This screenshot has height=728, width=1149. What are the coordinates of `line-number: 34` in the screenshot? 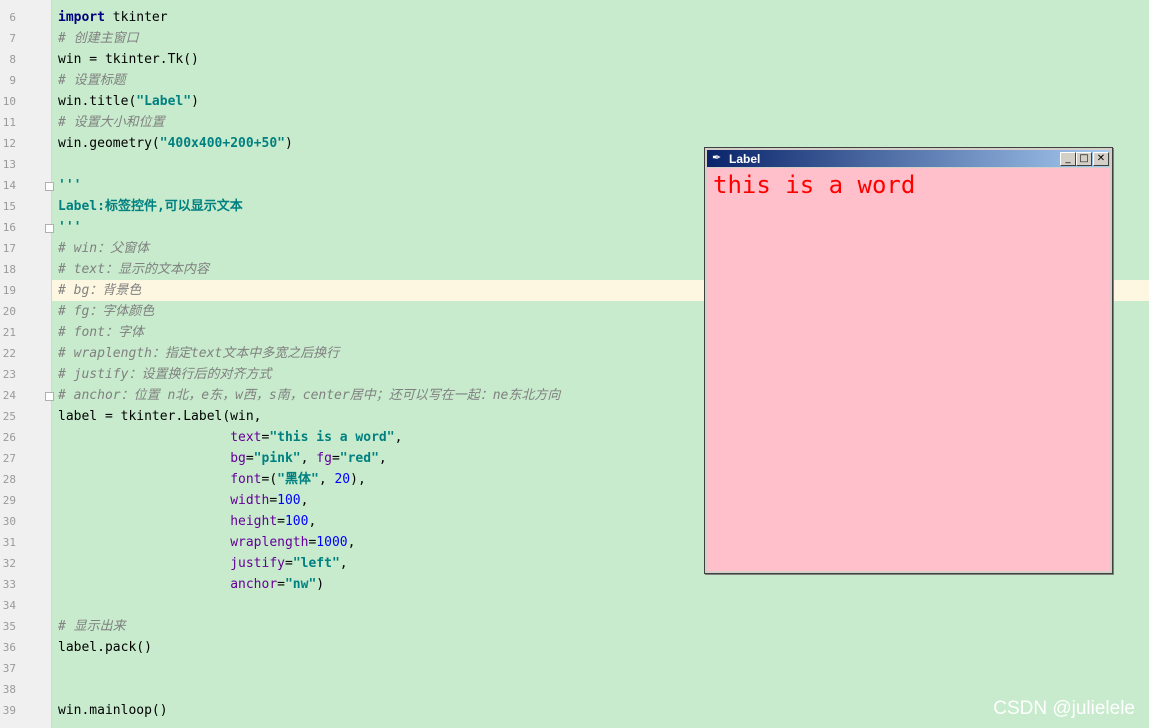 It's located at (9, 605).